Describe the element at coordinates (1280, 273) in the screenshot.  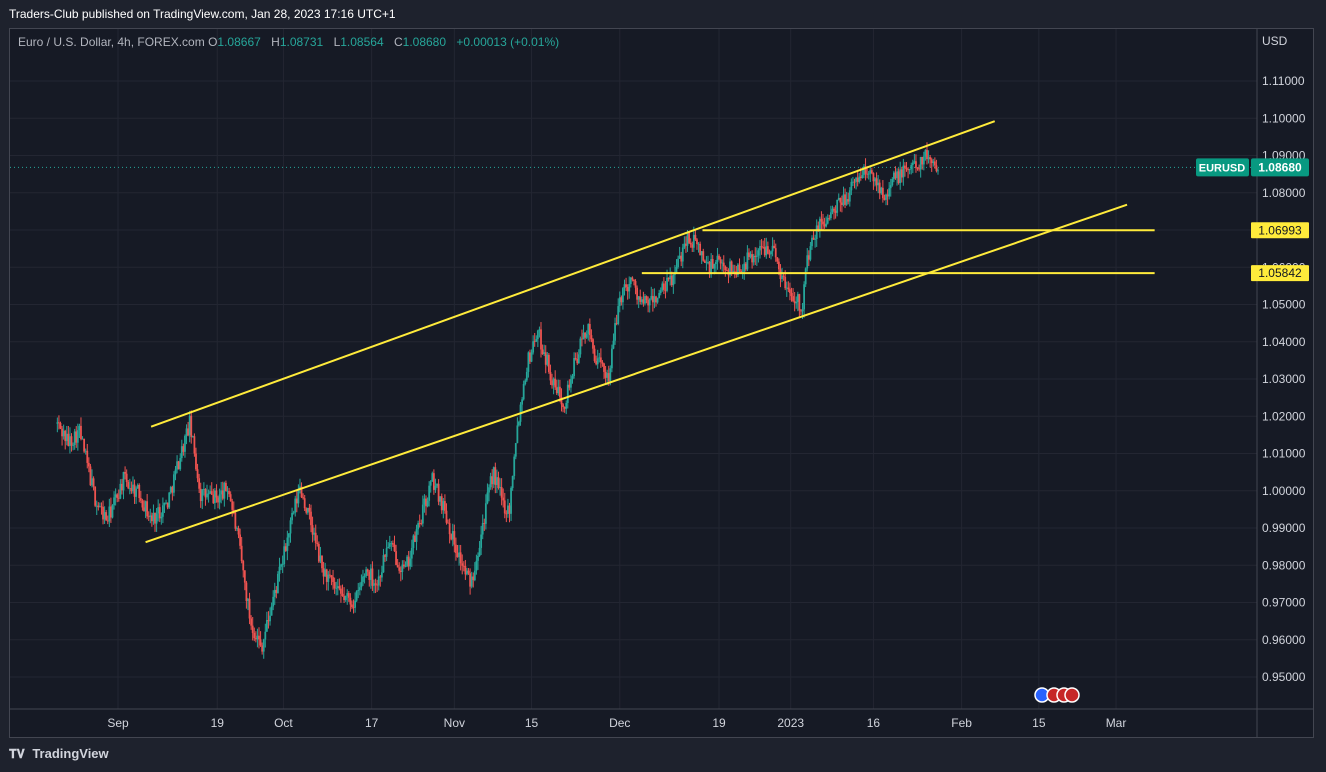
I see `level-2-price-label: 1.05842` at that location.